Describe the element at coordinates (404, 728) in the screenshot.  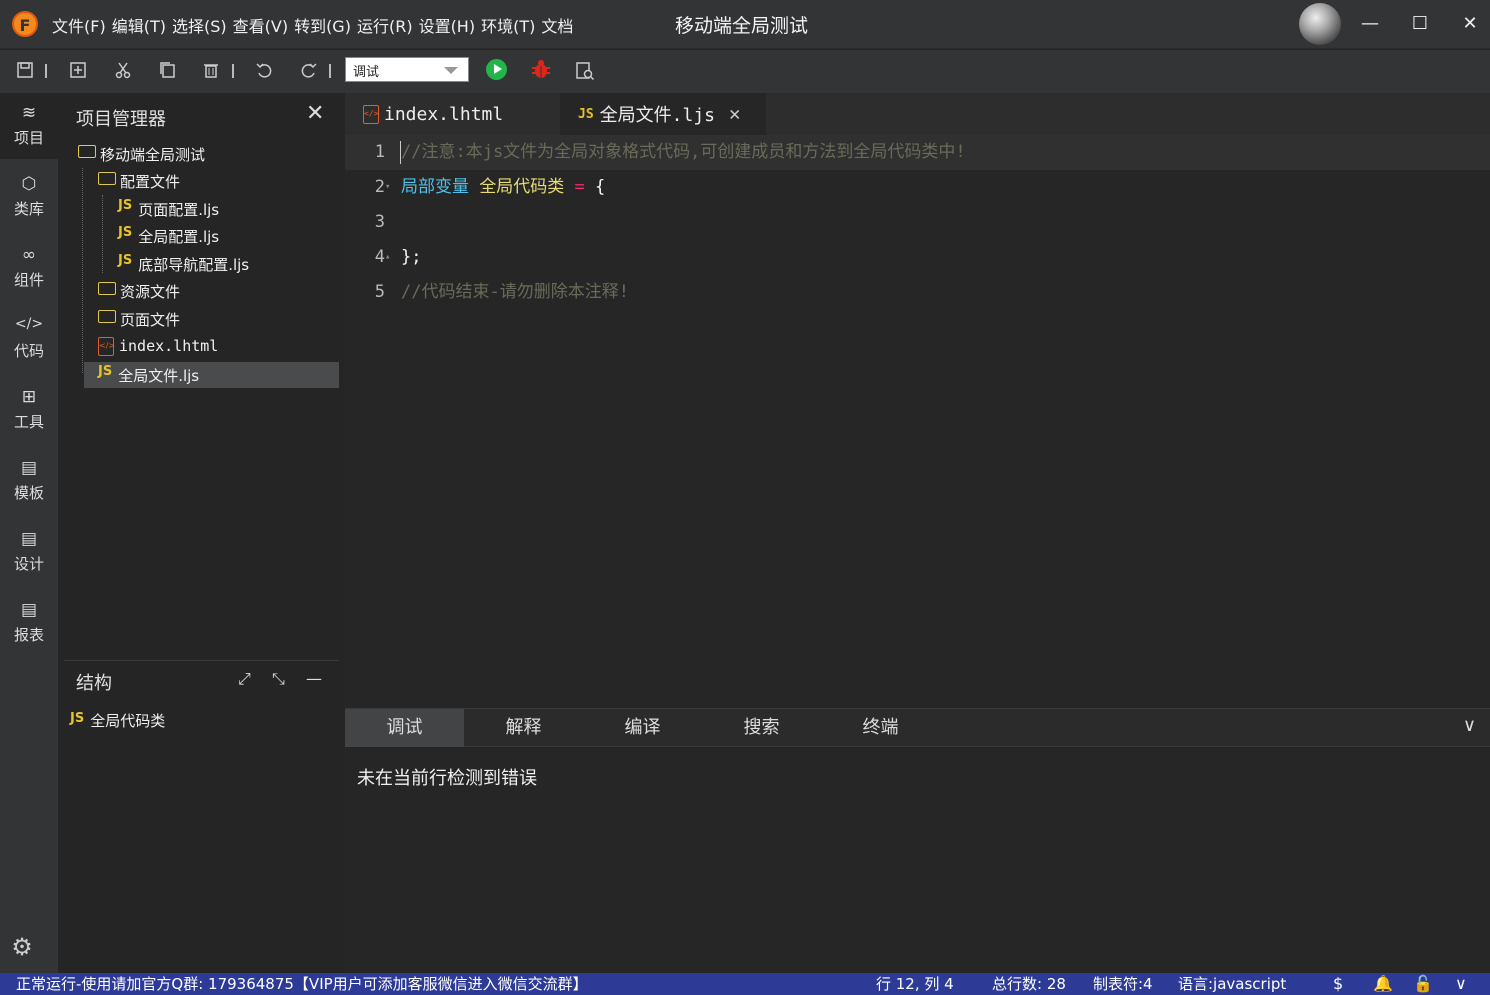
I see `tab-debug: 调试` at that location.